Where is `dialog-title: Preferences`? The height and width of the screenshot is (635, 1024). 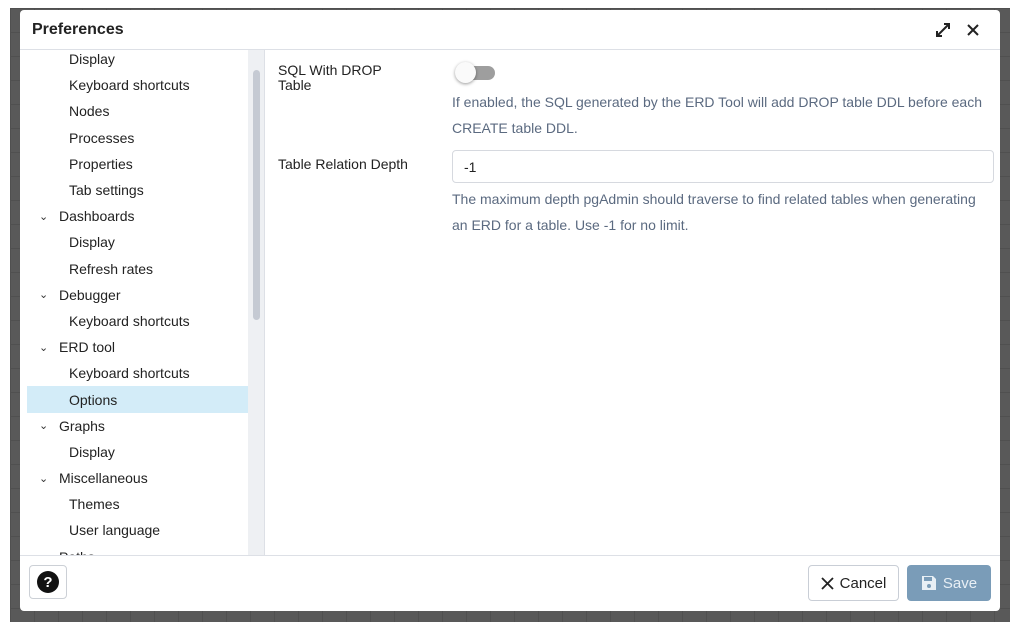
dialog-title: Preferences is located at coordinates (78, 29).